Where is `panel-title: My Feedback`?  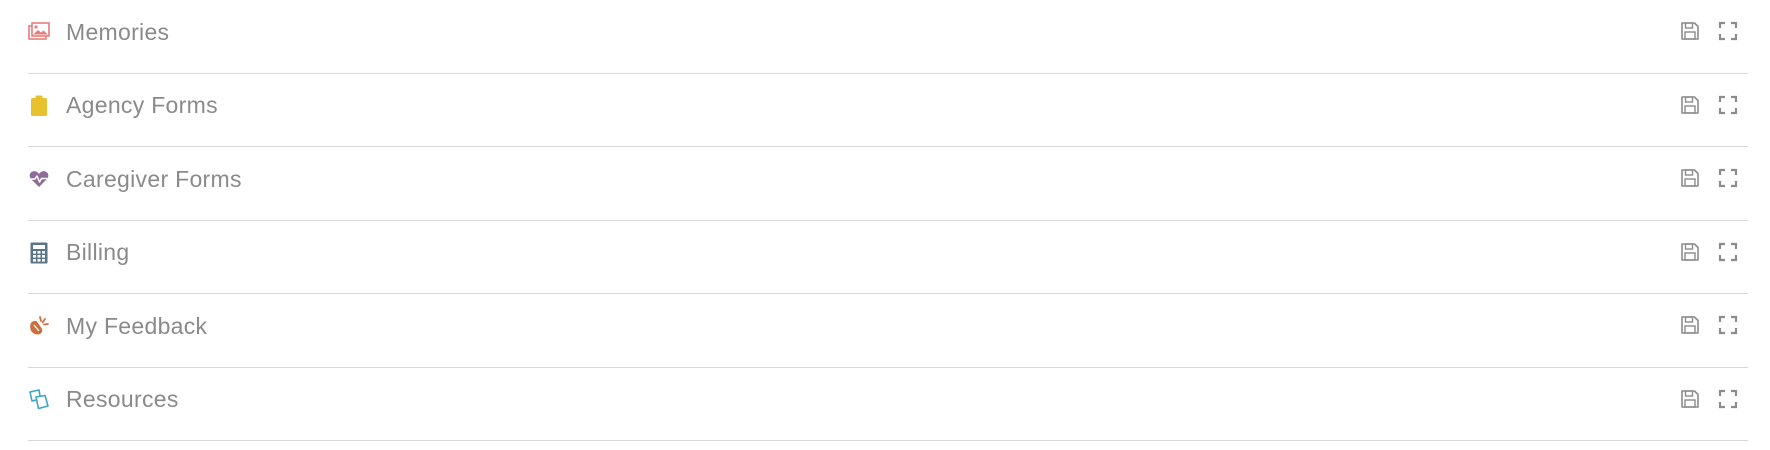 panel-title: My Feedback is located at coordinates (137, 325).